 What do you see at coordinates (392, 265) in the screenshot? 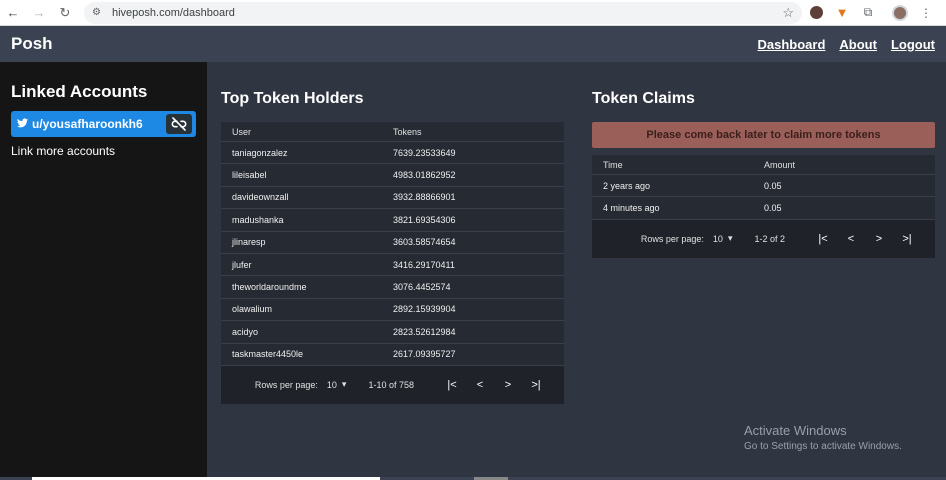
I see `table-row: jlufer 3416.29170411` at bounding box center [392, 265].